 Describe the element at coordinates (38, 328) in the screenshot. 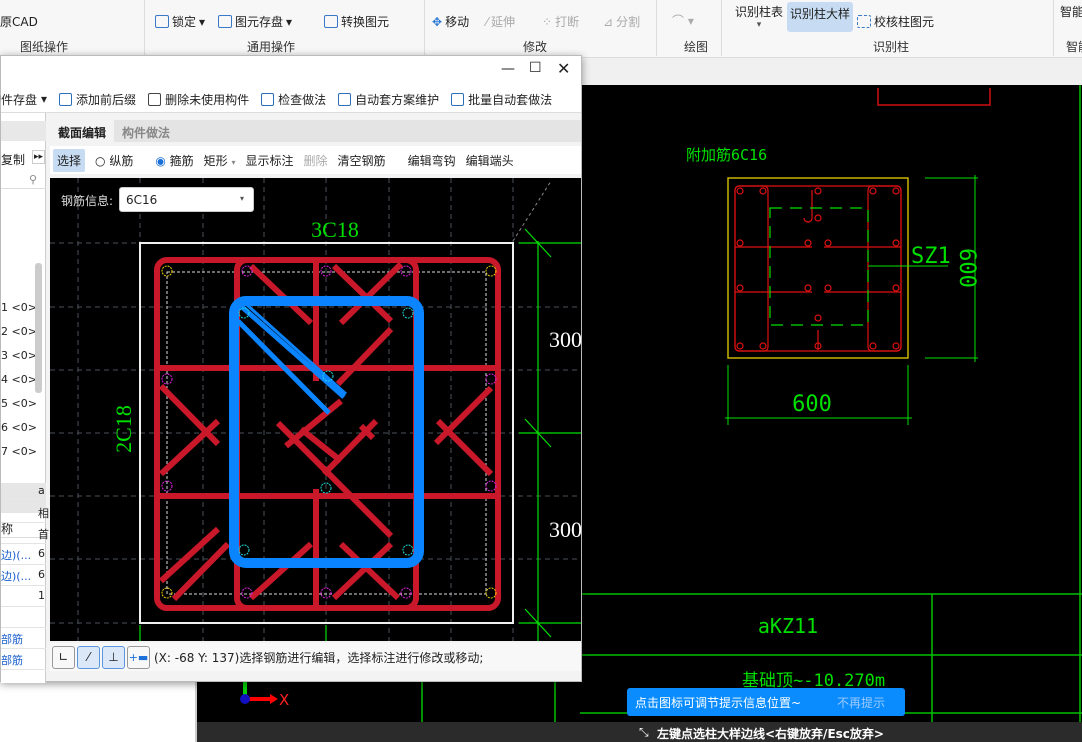

I see `scrollbar` at that location.